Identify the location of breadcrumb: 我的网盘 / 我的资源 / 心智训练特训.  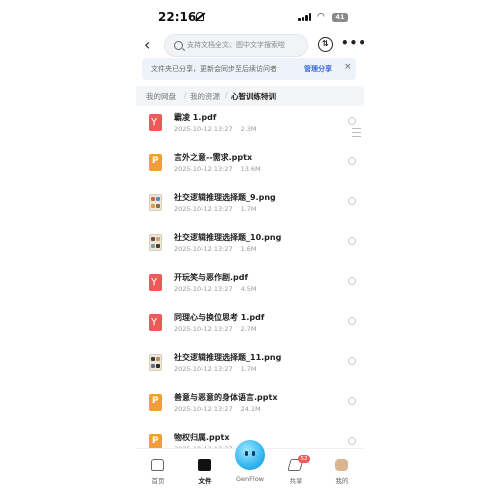
(250, 96).